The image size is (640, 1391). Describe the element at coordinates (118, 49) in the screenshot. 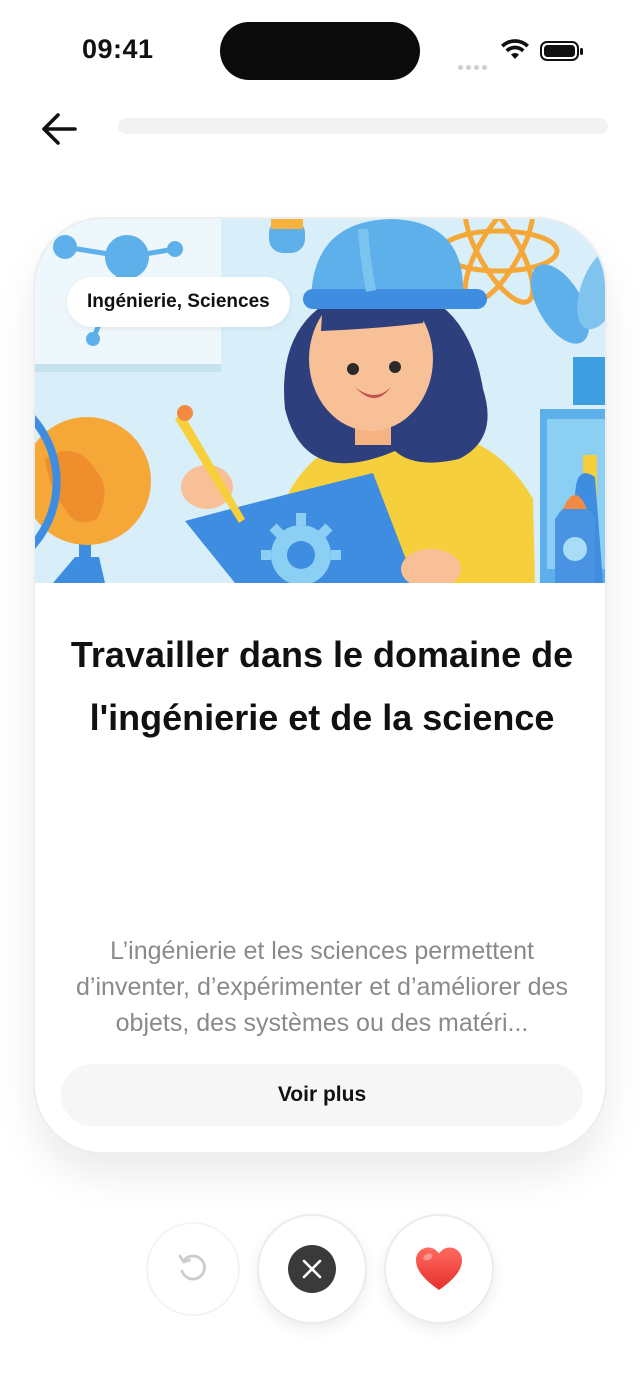

I see `status-time: 09:41` at that location.